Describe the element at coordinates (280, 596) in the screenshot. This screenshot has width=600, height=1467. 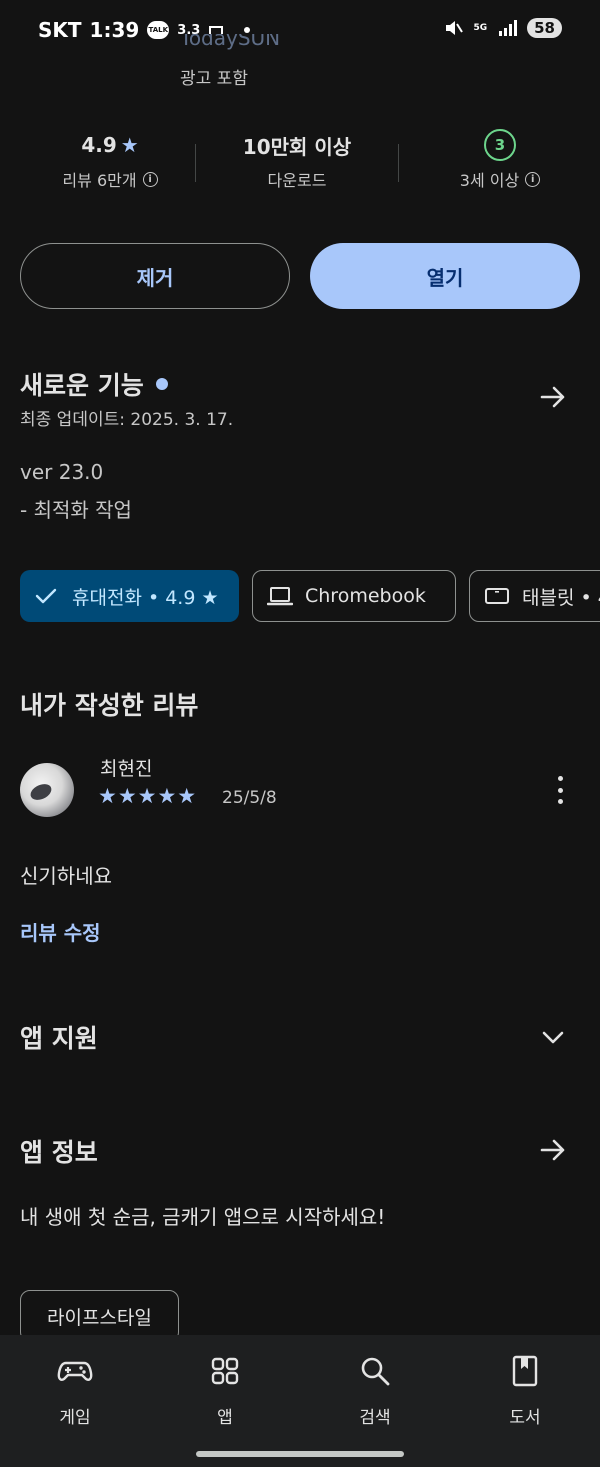
I see `laptop-icon` at that location.